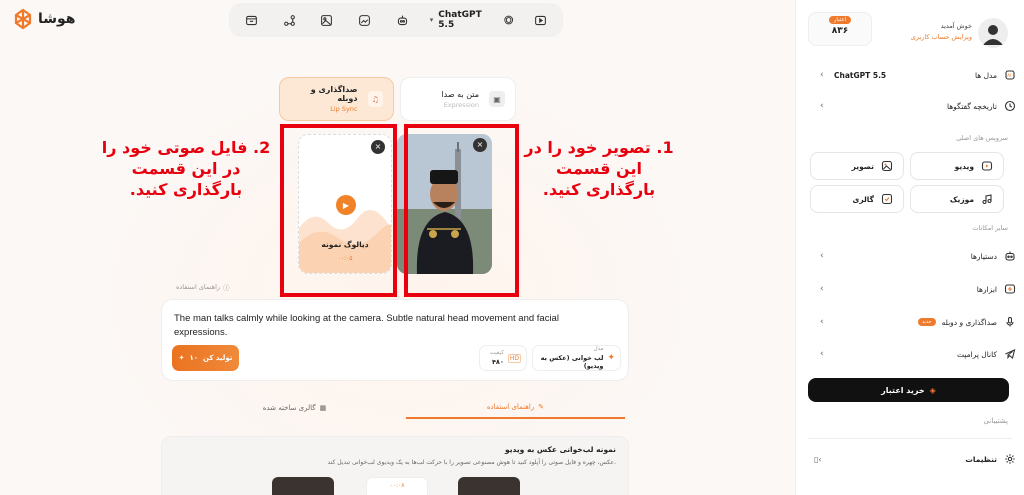  I want to click on model-selector: ▾ ChatGPT 5.5, so click(472, 20).